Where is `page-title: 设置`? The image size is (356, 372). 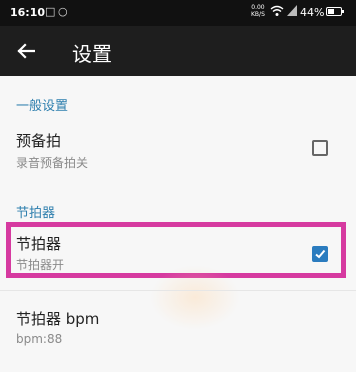 page-title: 设置 is located at coordinates (92, 54).